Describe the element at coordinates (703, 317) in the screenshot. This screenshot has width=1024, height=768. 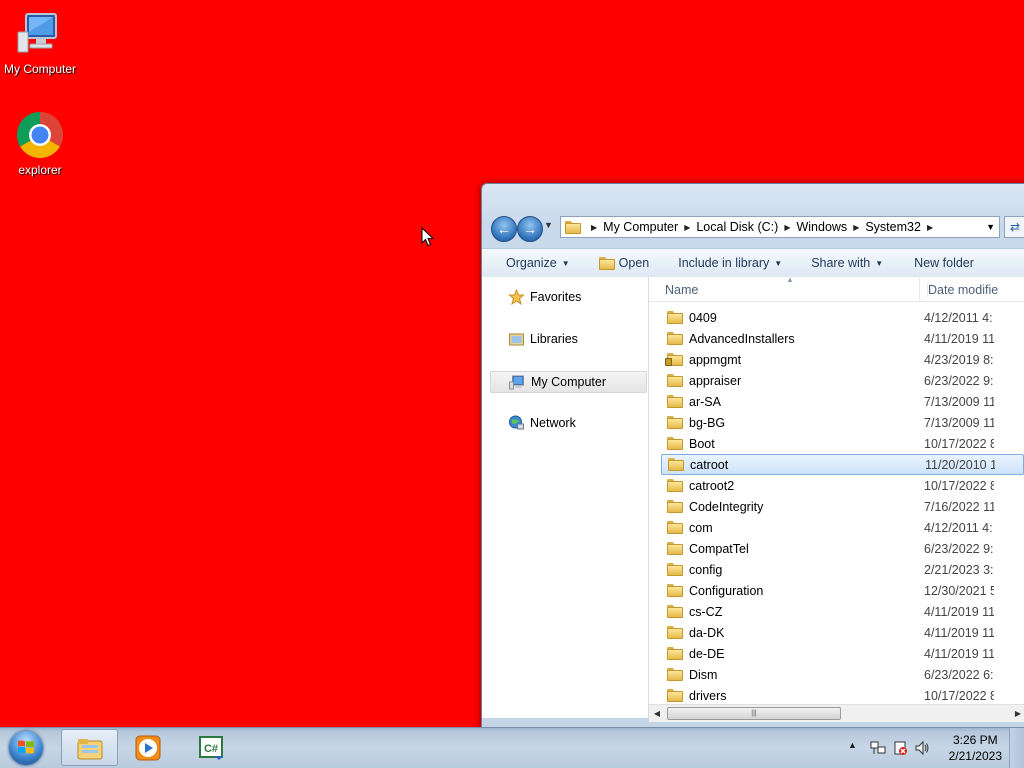
I see `file-name: 0409` at that location.